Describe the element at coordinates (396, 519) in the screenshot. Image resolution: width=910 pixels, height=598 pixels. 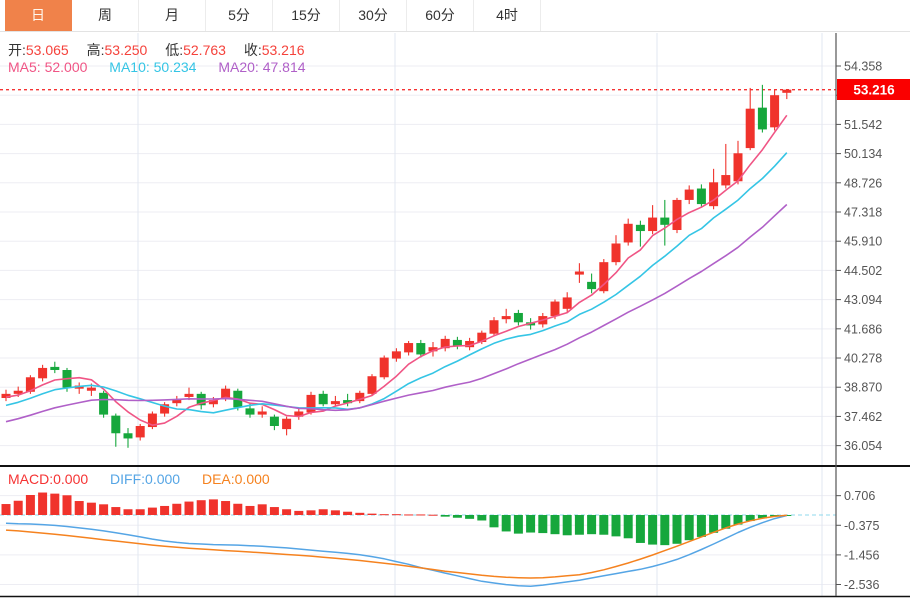
I see `macd-histogram` at that location.